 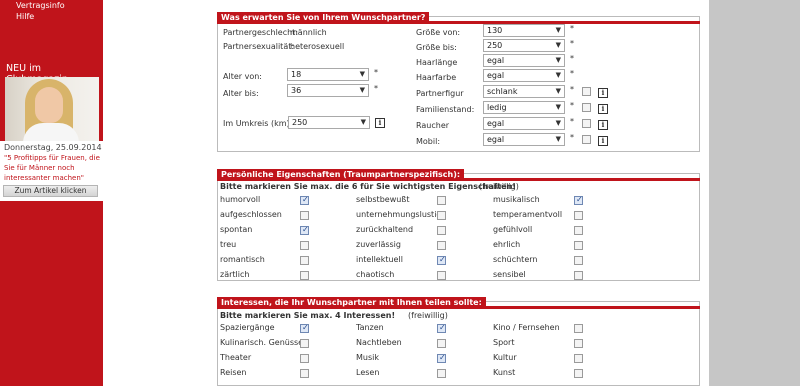 I want to click on interests-option-label: Sport, so click(x=504, y=342).